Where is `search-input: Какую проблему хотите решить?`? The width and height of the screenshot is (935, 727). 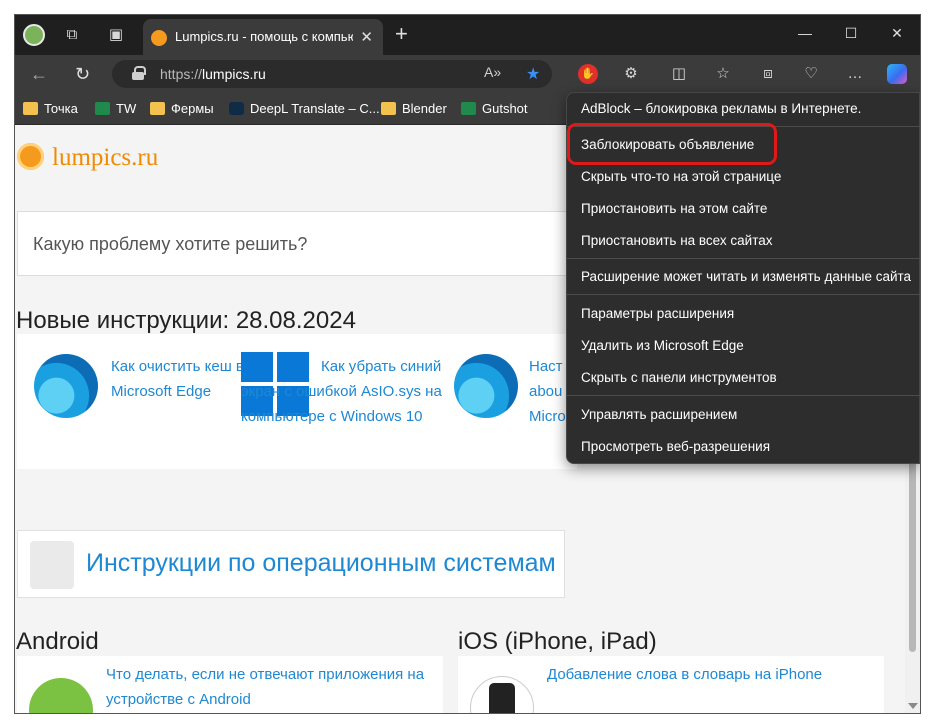
search-input: Какую проблему хотите решить? is located at coordinates (297, 243).